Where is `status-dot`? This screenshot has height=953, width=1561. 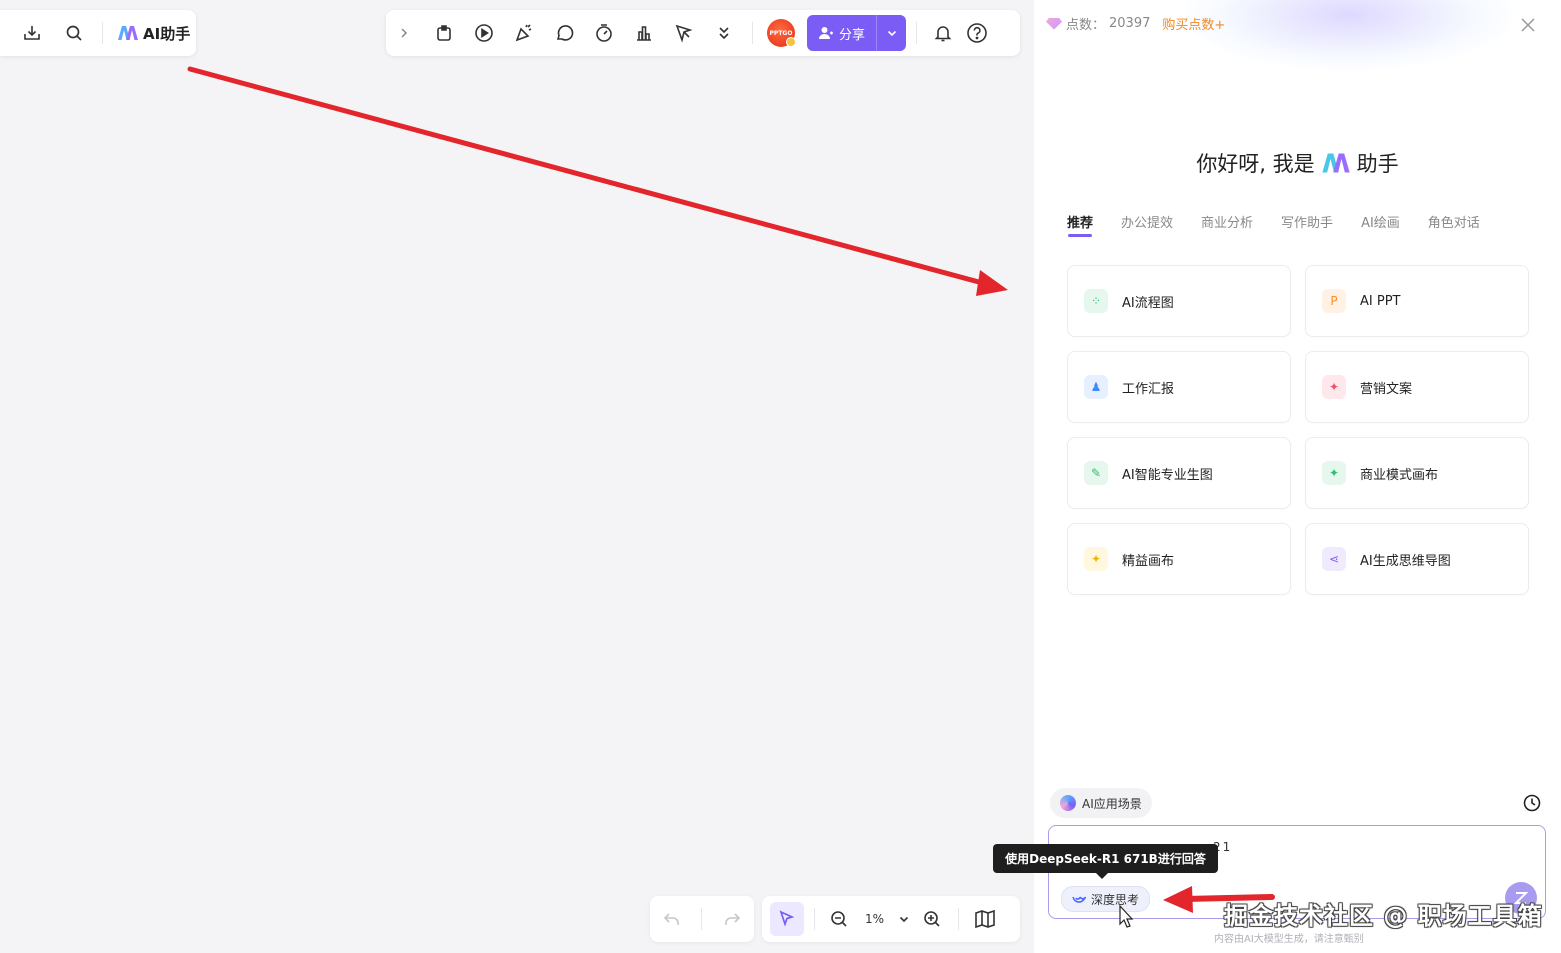
status-dot is located at coordinates (791, 42).